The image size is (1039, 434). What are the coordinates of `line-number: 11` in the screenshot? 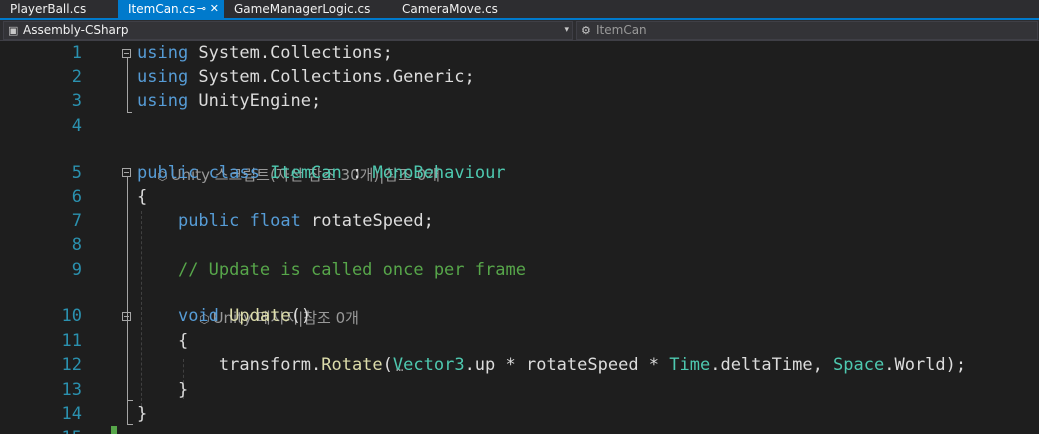 It's located at (71, 341).